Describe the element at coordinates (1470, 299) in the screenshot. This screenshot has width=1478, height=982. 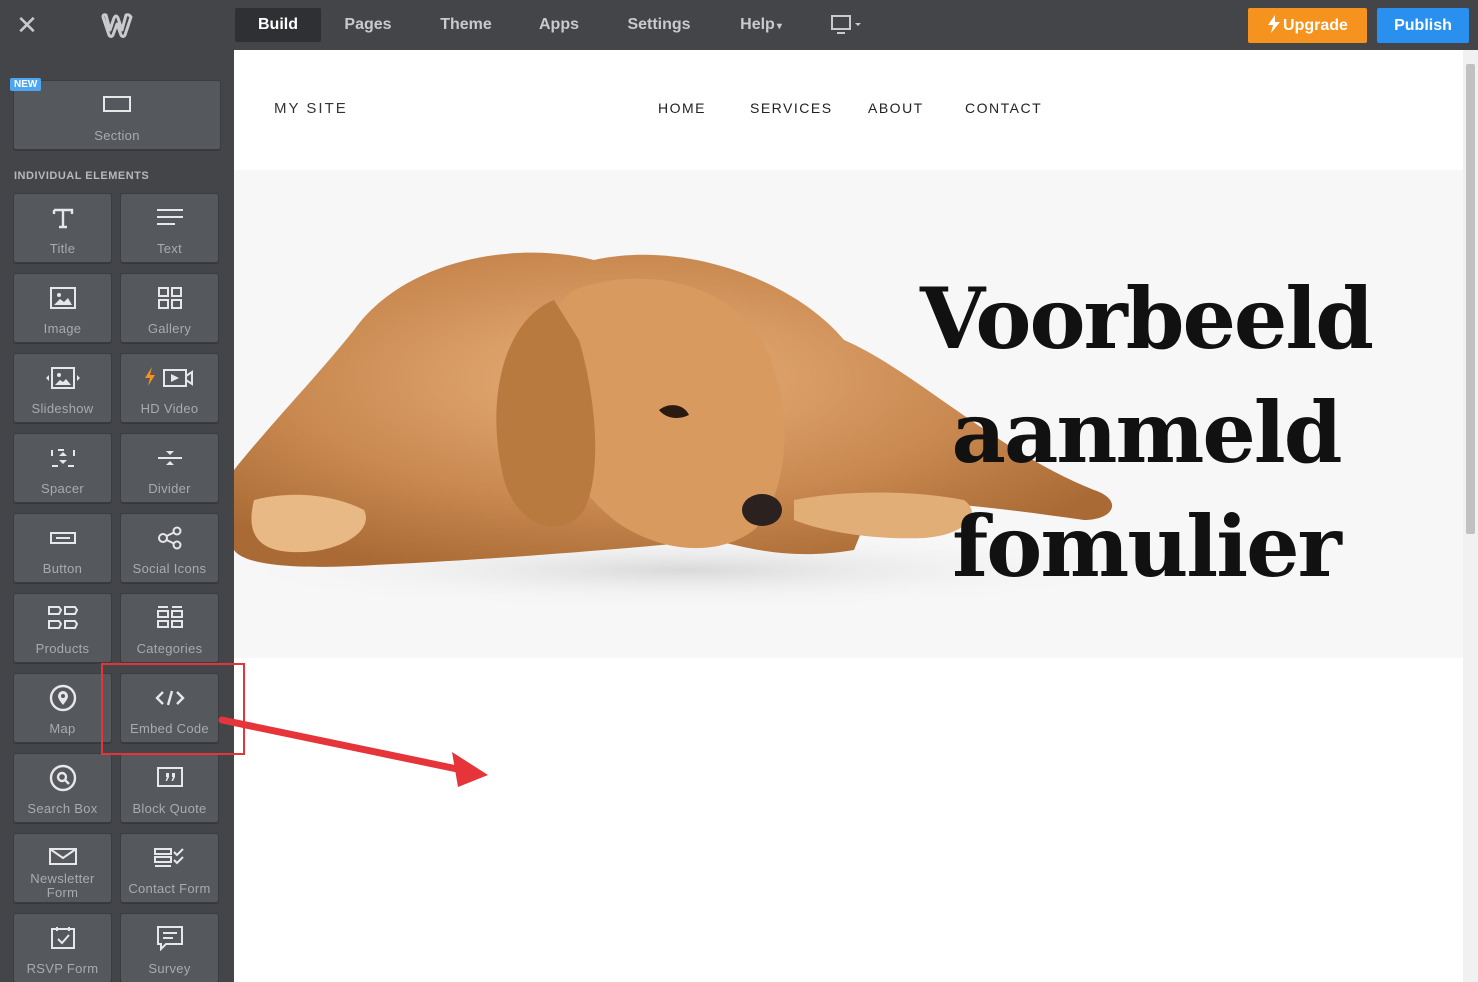
I see `scrollbar-thumb` at that location.